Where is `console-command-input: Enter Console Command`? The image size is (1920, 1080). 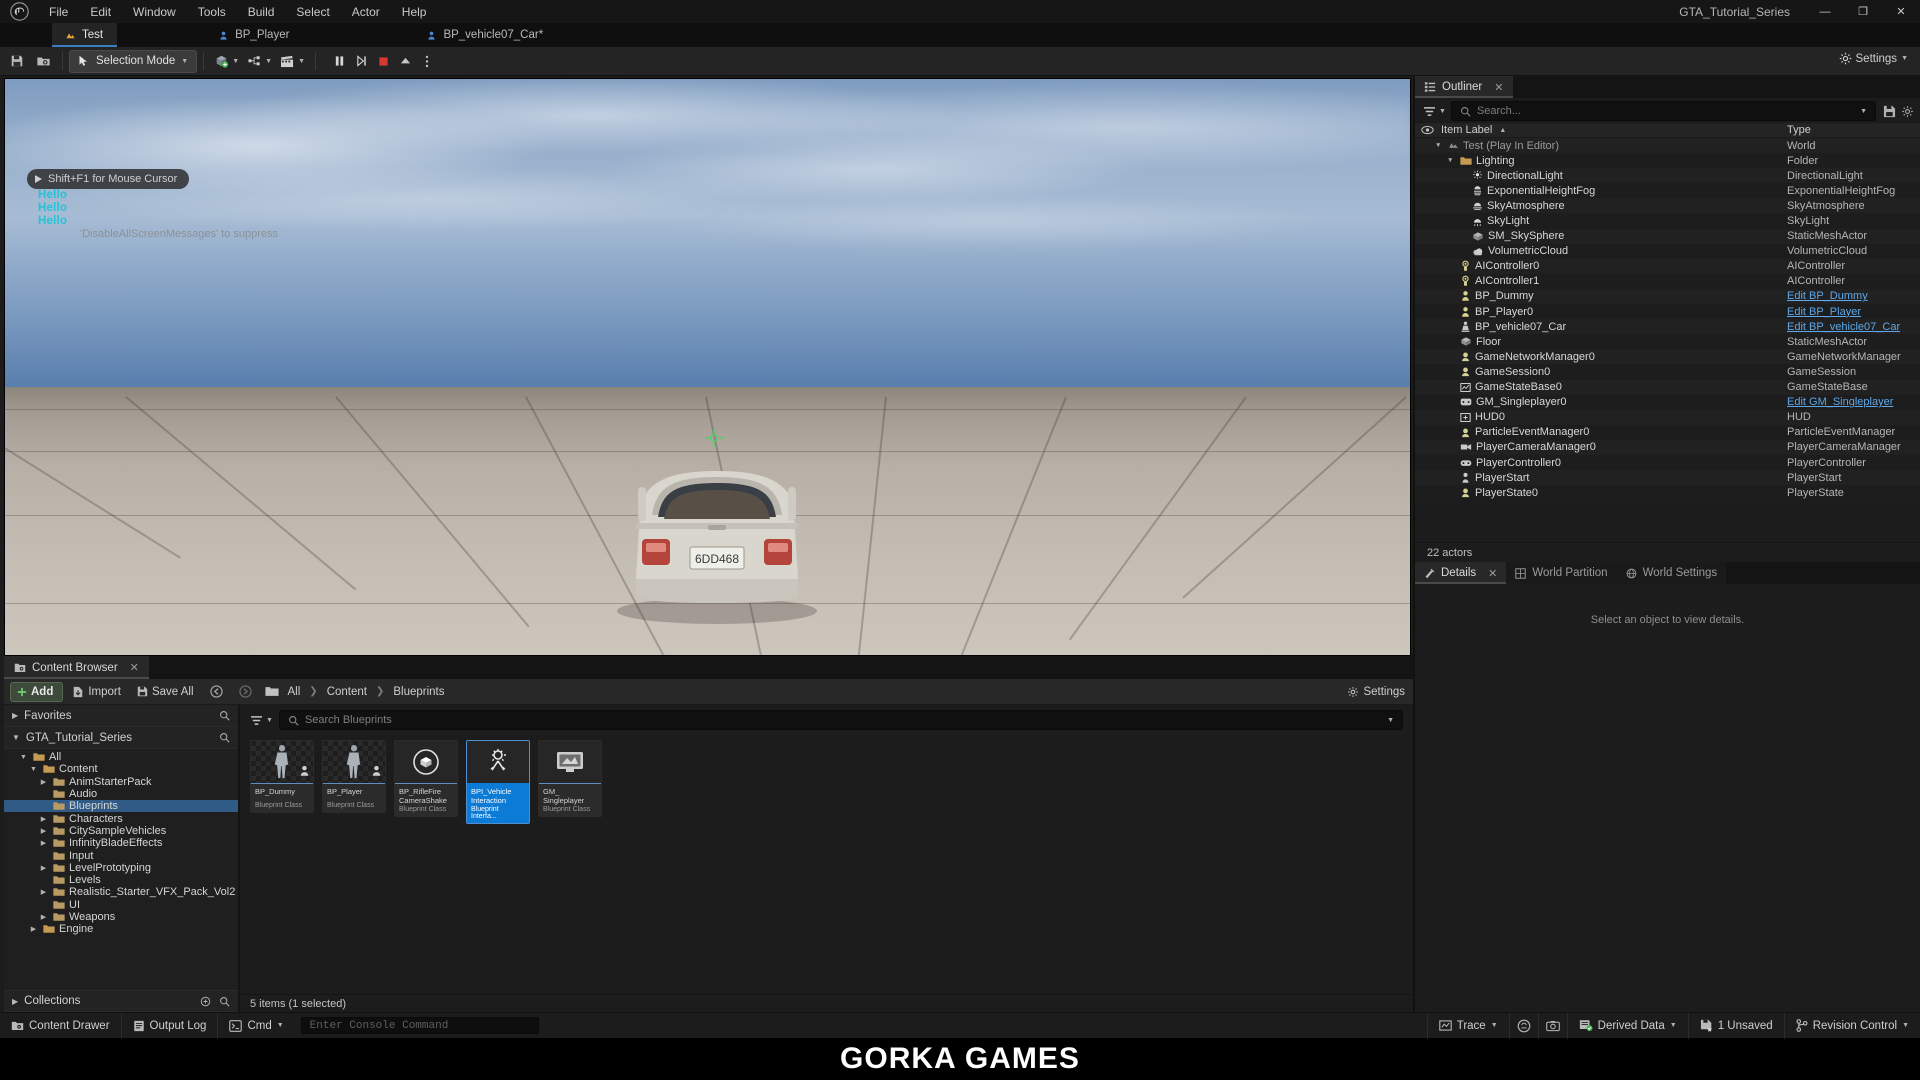
console-command-input: Enter Console Command is located at coordinates (419, 1025).